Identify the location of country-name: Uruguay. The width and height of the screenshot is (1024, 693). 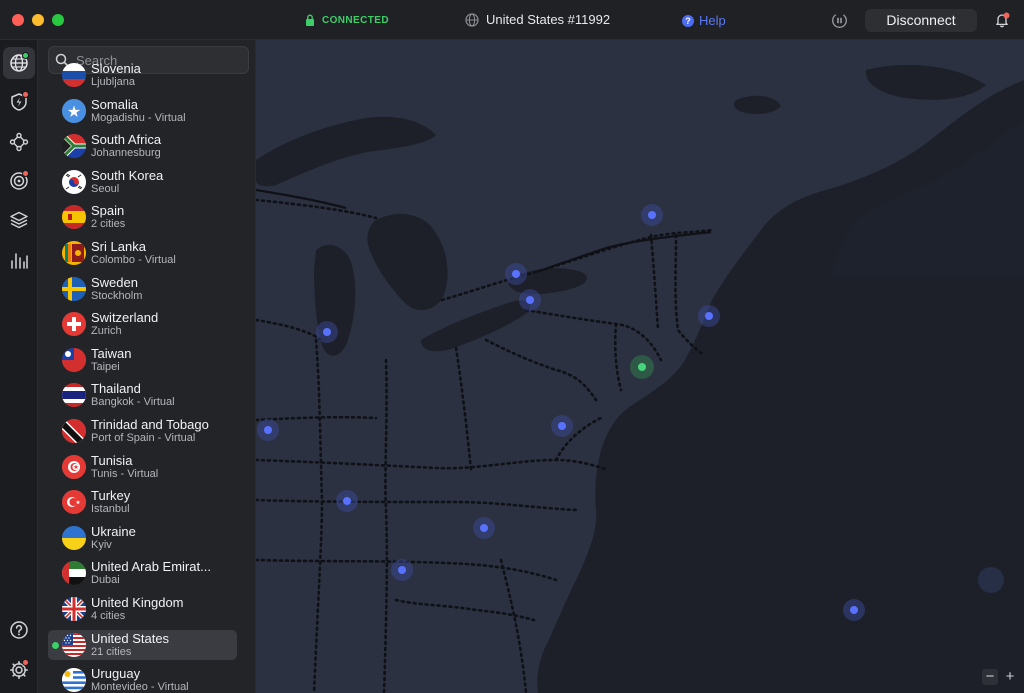
(116, 674).